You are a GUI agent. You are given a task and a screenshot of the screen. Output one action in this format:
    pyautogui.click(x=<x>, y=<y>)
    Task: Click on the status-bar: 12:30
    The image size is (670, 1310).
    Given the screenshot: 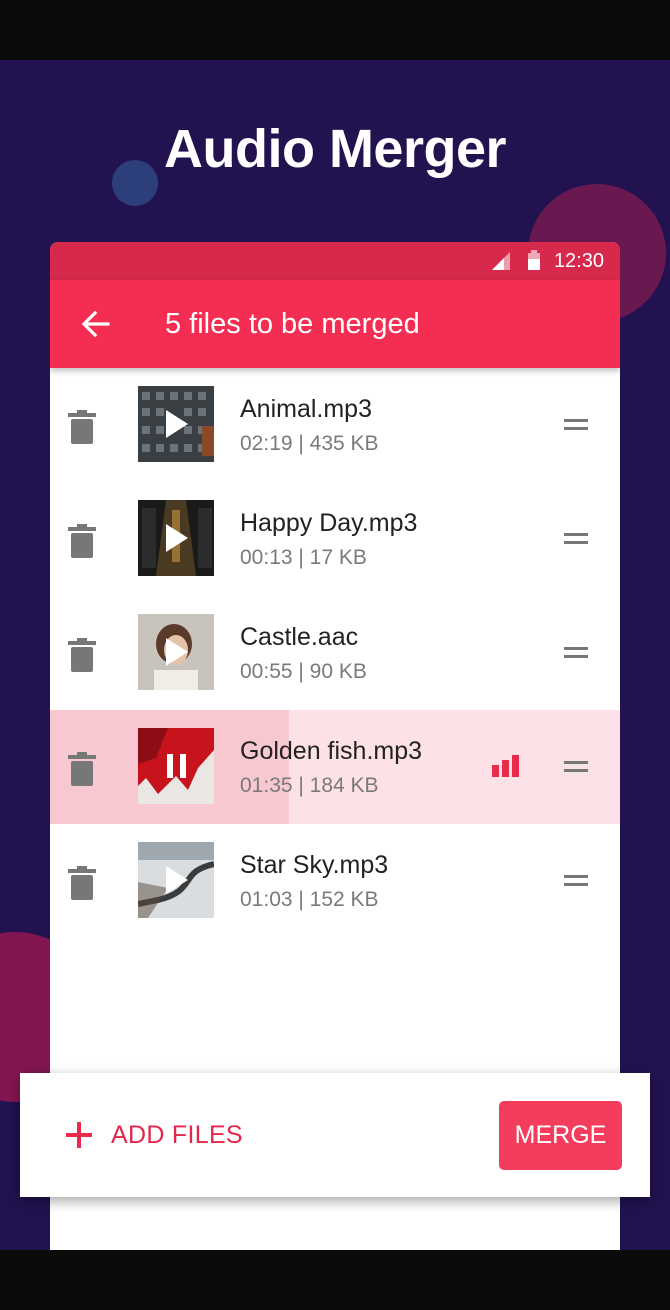 What is the action you would take?
    pyautogui.click(x=335, y=261)
    